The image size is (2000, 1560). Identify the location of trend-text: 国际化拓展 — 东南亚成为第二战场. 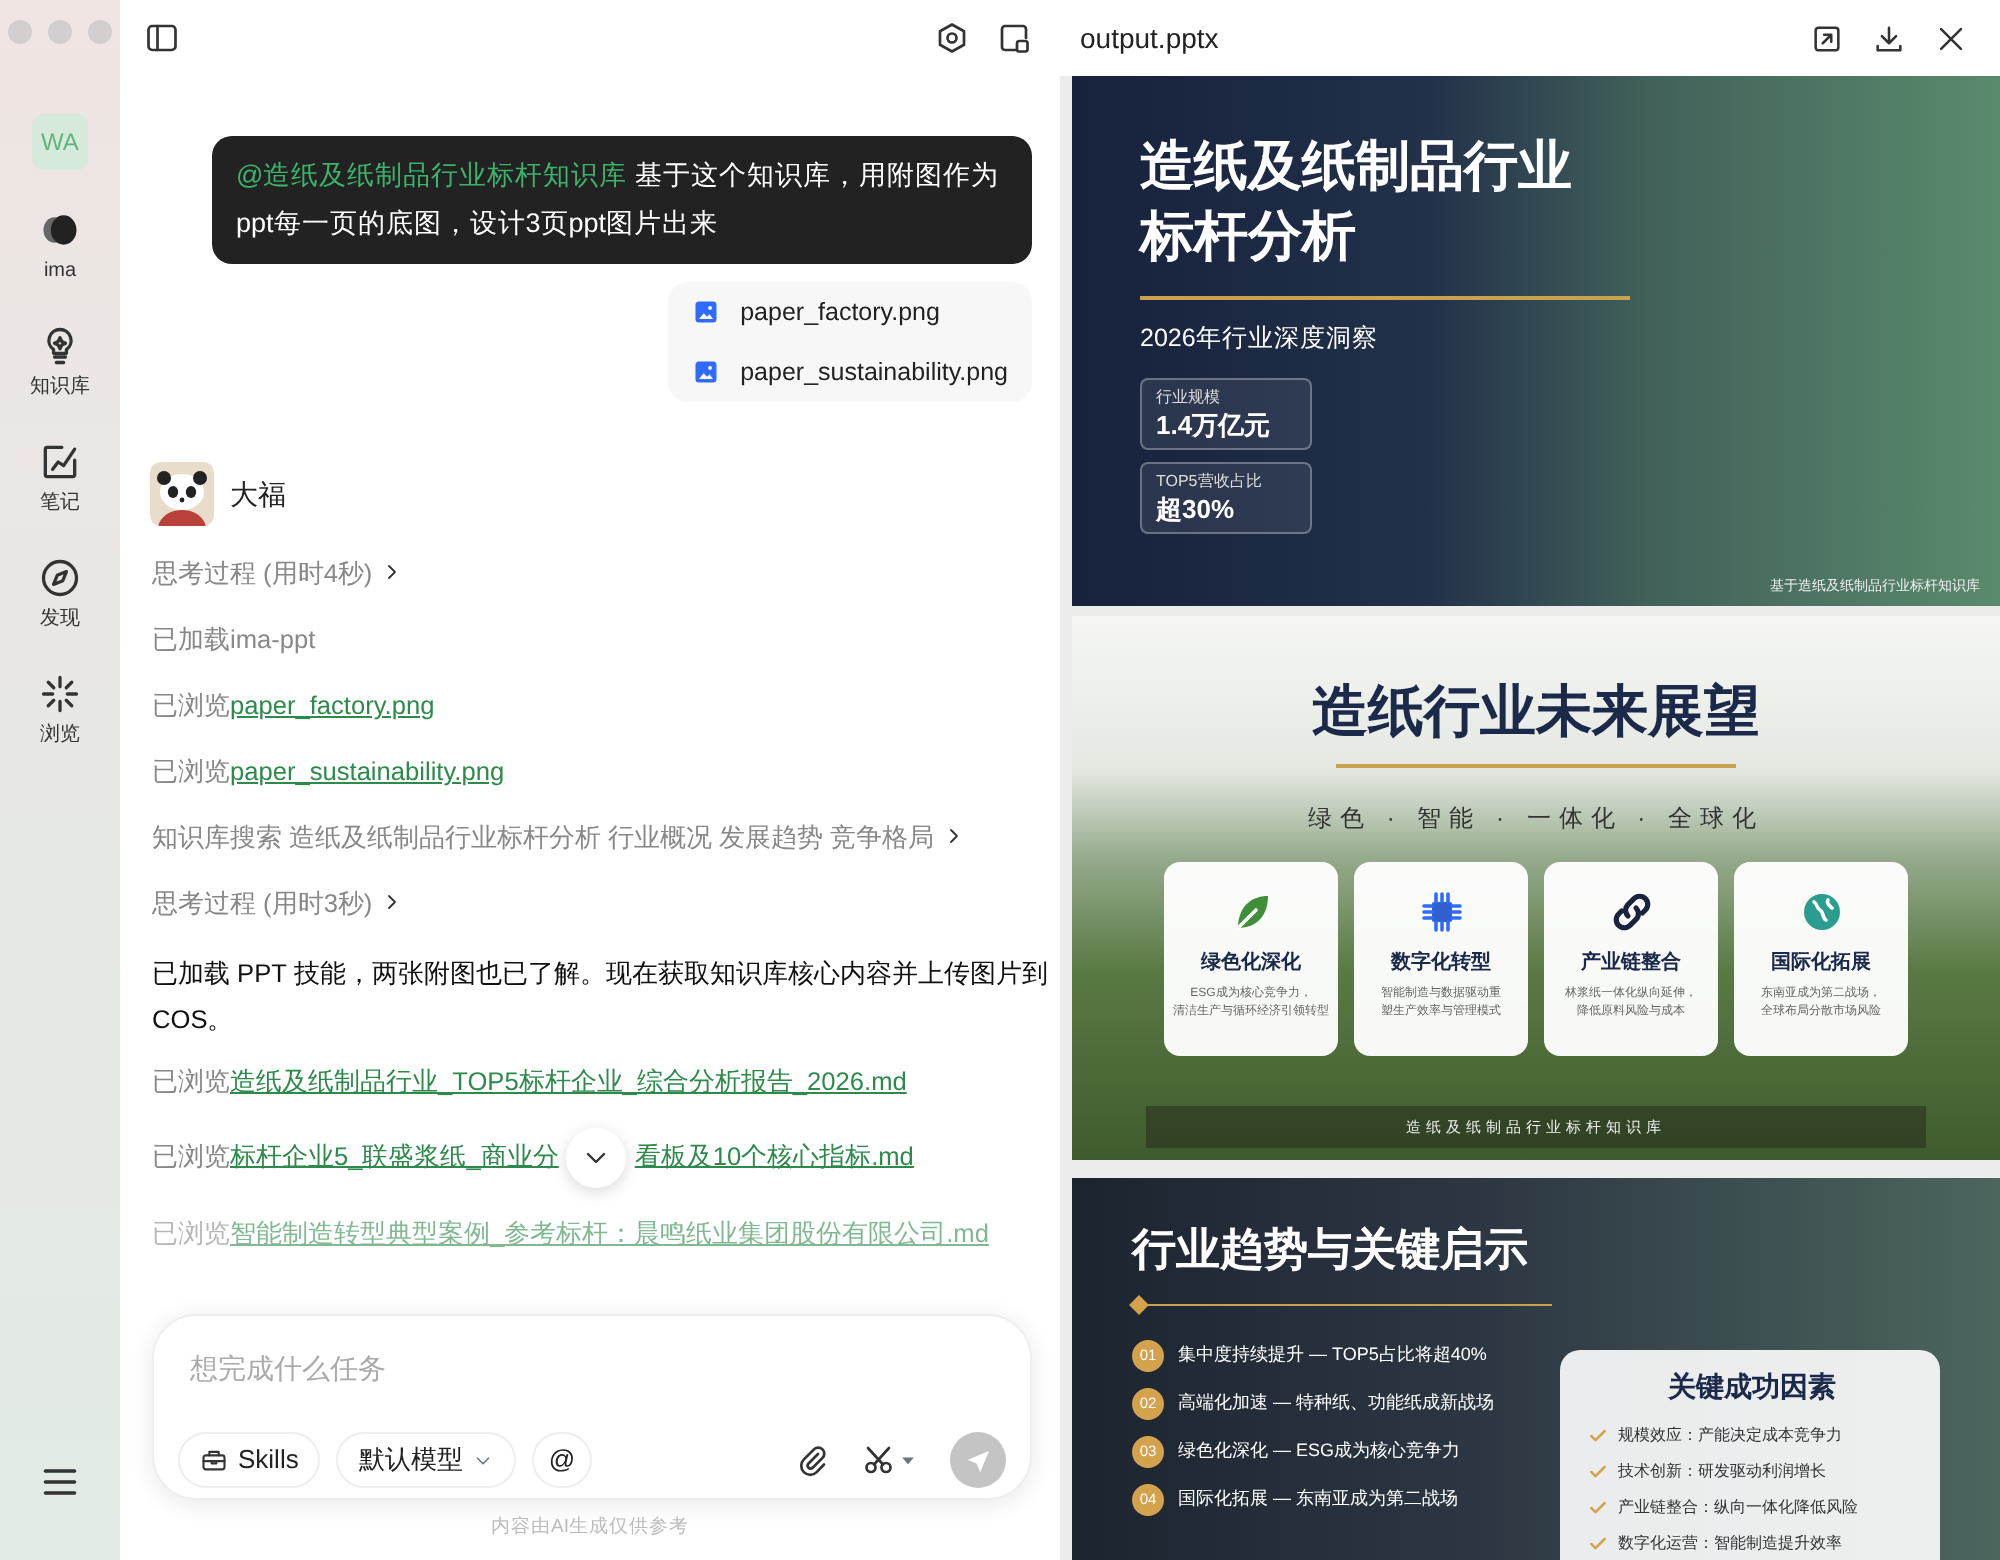
(1318, 1499).